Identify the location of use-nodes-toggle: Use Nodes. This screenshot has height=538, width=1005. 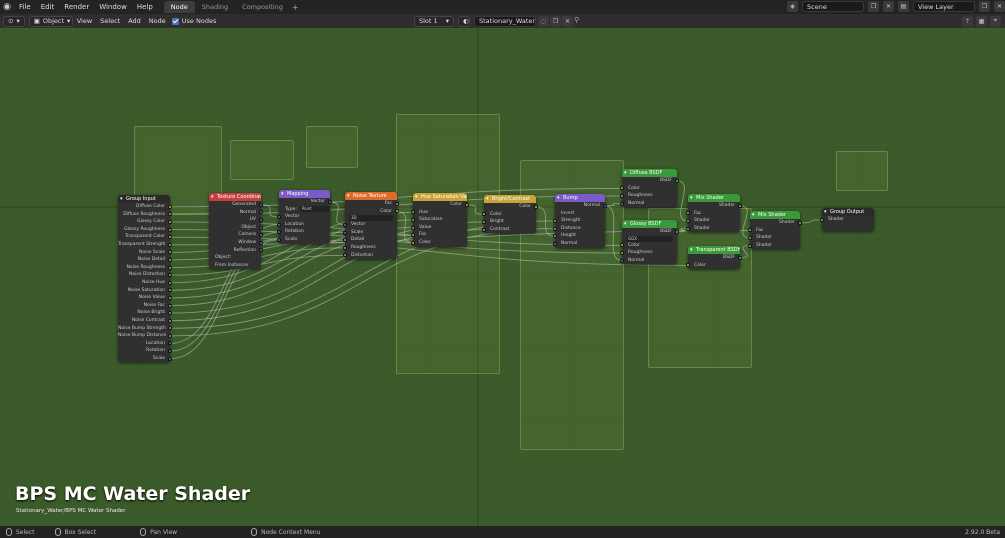
(193, 21).